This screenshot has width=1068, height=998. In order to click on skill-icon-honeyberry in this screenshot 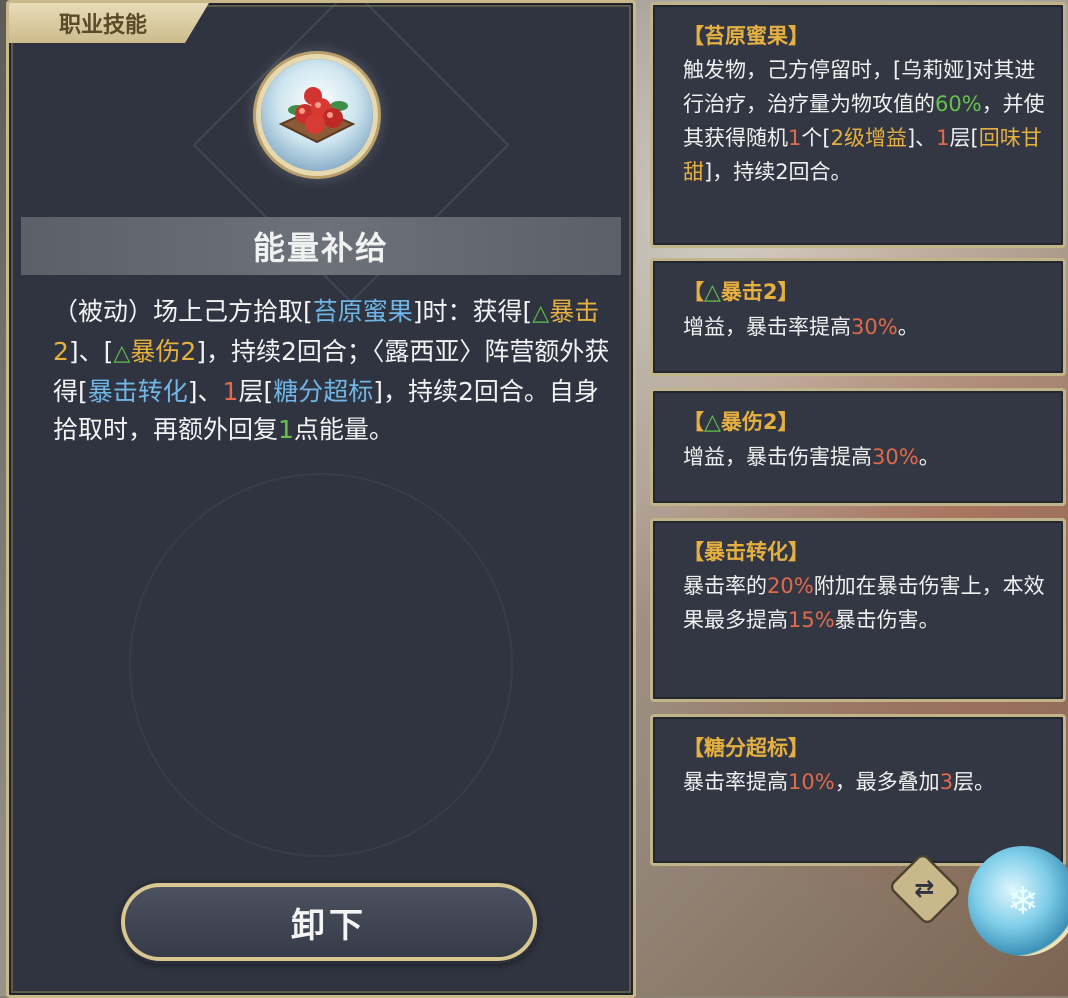, I will do `click(317, 115)`.